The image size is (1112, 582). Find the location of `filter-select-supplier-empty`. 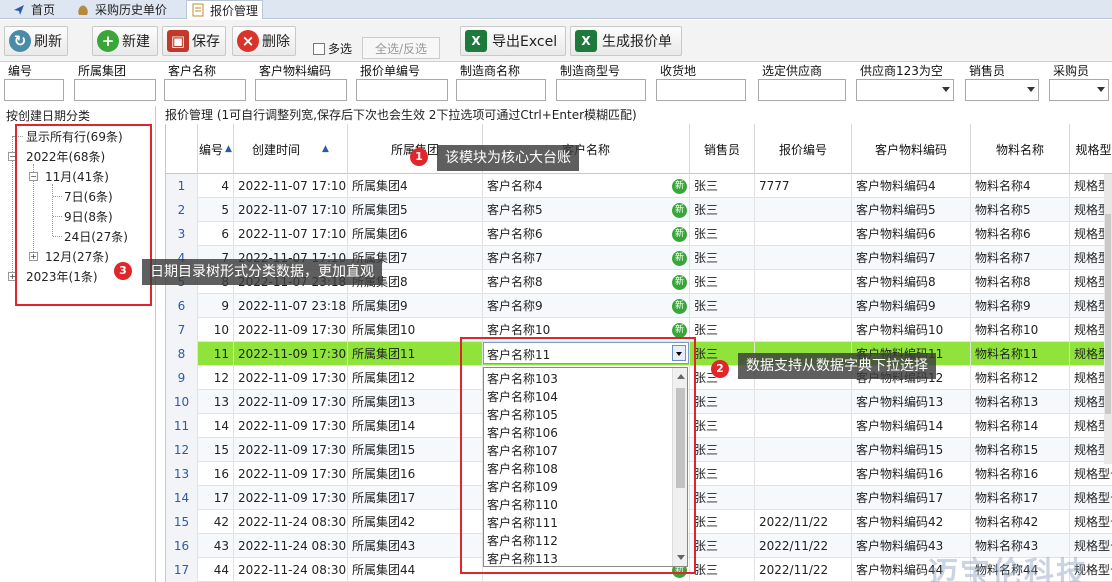

filter-select-supplier-empty is located at coordinates (905, 90).